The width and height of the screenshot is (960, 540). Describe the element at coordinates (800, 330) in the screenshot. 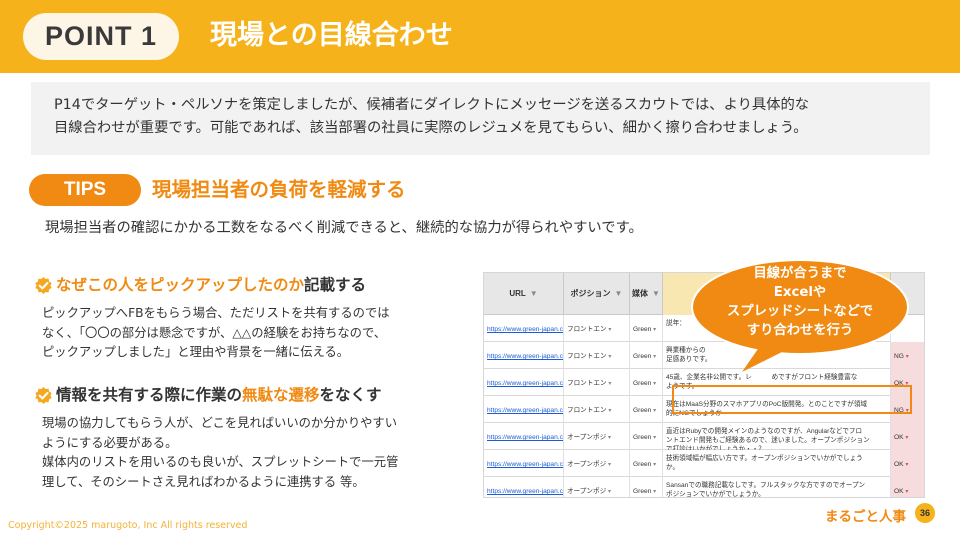

I see `bubble-line: すり合わせを行う` at that location.